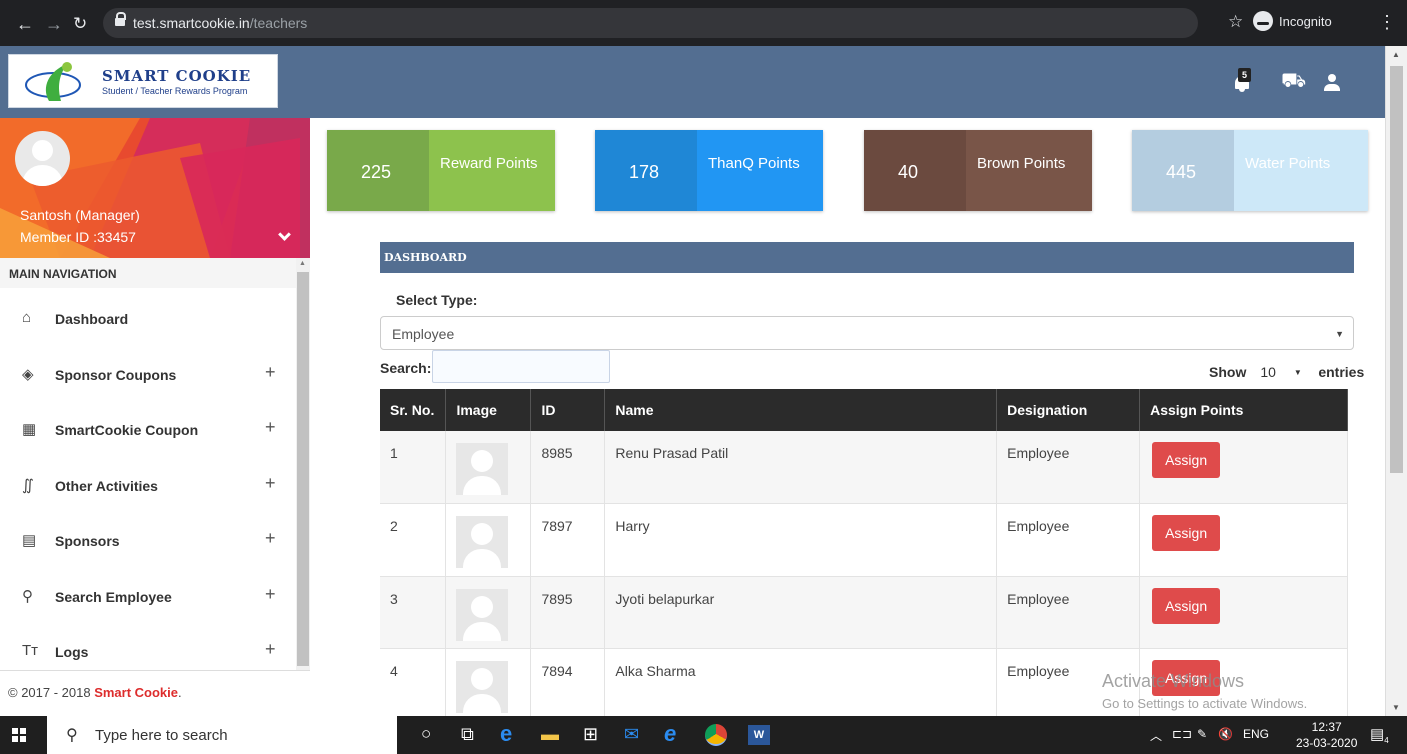  I want to click on tray-chevron-icon: ︿, so click(1156, 735).